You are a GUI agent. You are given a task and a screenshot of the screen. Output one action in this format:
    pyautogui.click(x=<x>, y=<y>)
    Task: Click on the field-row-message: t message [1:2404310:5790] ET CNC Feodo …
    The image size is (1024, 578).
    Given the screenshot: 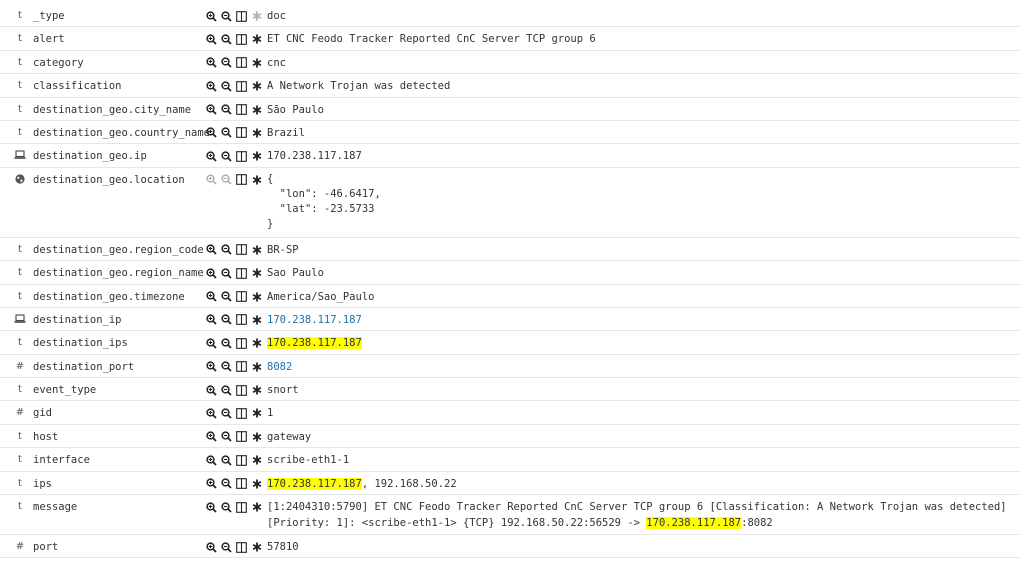 What is the action you would take?
    pyautogui.click(x=510, y=515)
    